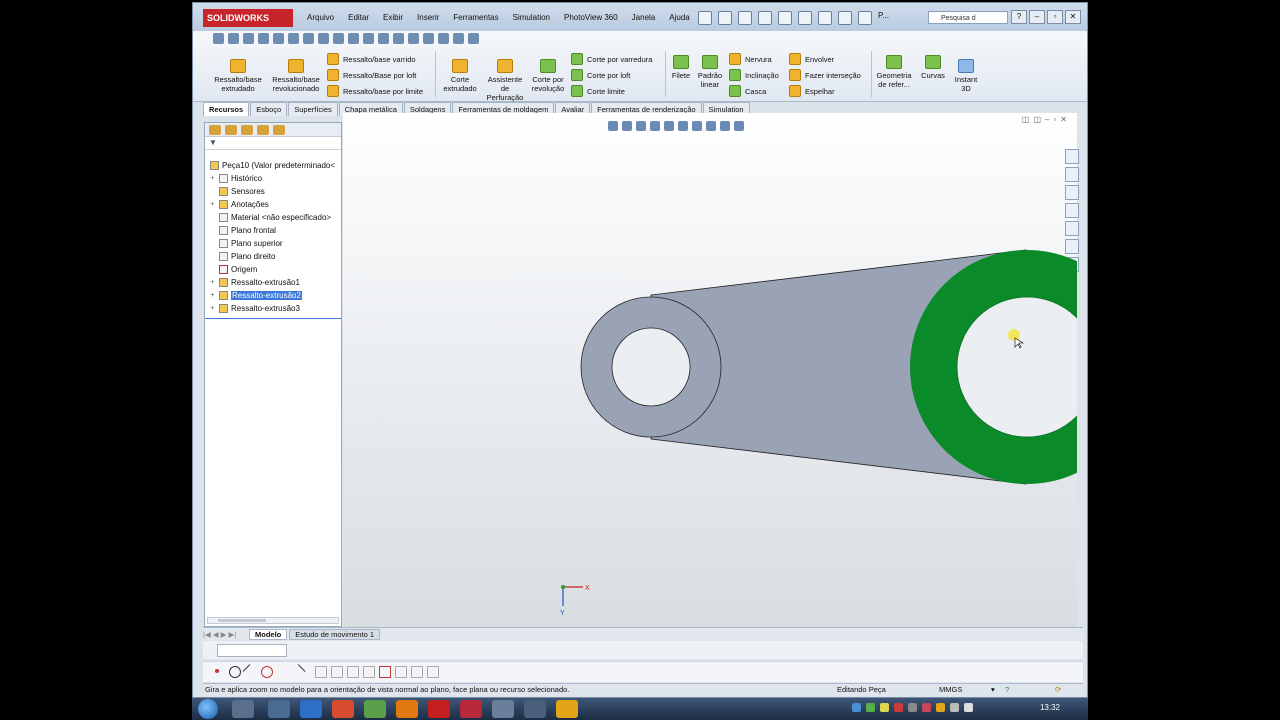  Describe the element at coordinates (243, 709) in the screenshot. I see `explorer-app-icon` at that location.